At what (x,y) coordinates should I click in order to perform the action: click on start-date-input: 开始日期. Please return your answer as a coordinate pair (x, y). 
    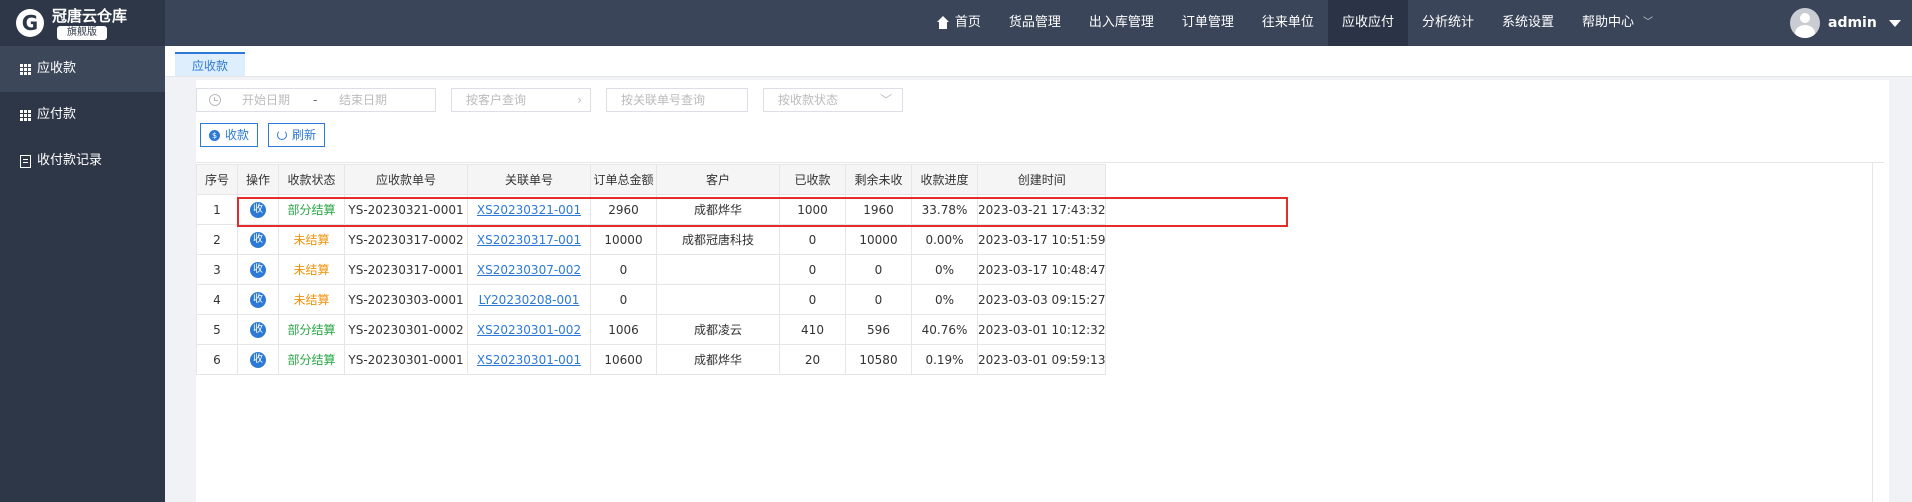
    Looking at the image, I should click on (266, 100).